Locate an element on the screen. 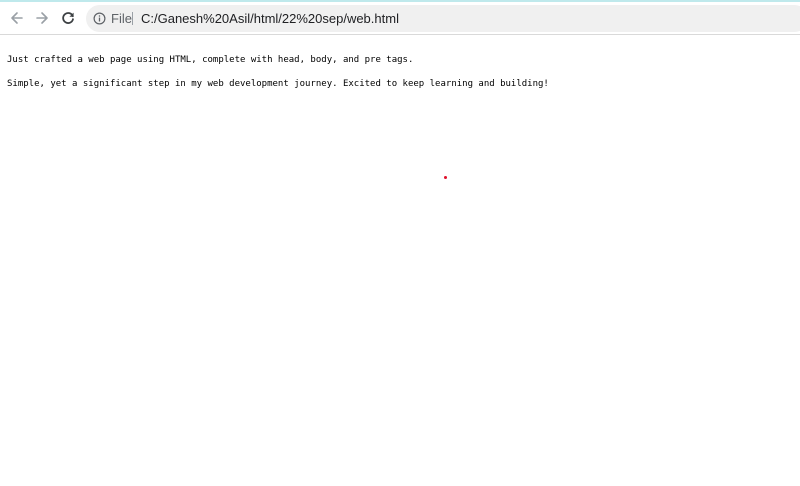  scheme-label: File is located at coordinates (121, 18).